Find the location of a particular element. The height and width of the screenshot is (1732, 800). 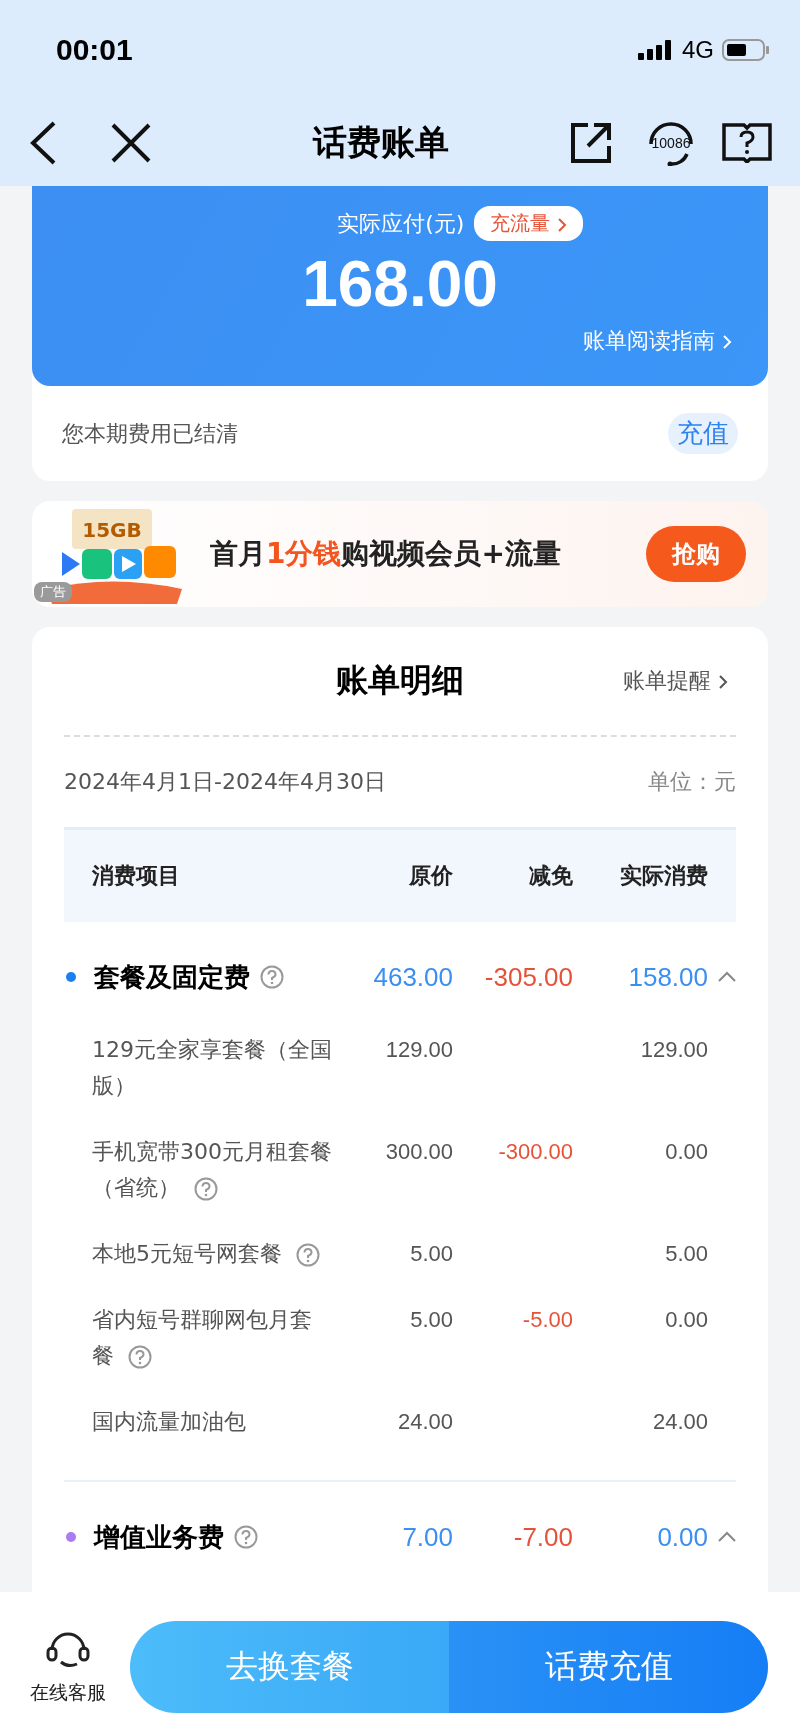

amount-label: 实际应付(元) is located at coordinates (401, 223).